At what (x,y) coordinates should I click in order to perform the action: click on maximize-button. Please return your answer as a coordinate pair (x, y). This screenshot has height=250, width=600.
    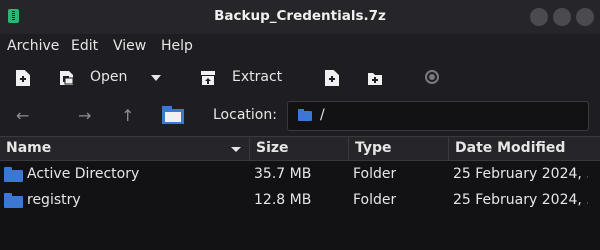
    Looking at the image, I should click on (562, 17).